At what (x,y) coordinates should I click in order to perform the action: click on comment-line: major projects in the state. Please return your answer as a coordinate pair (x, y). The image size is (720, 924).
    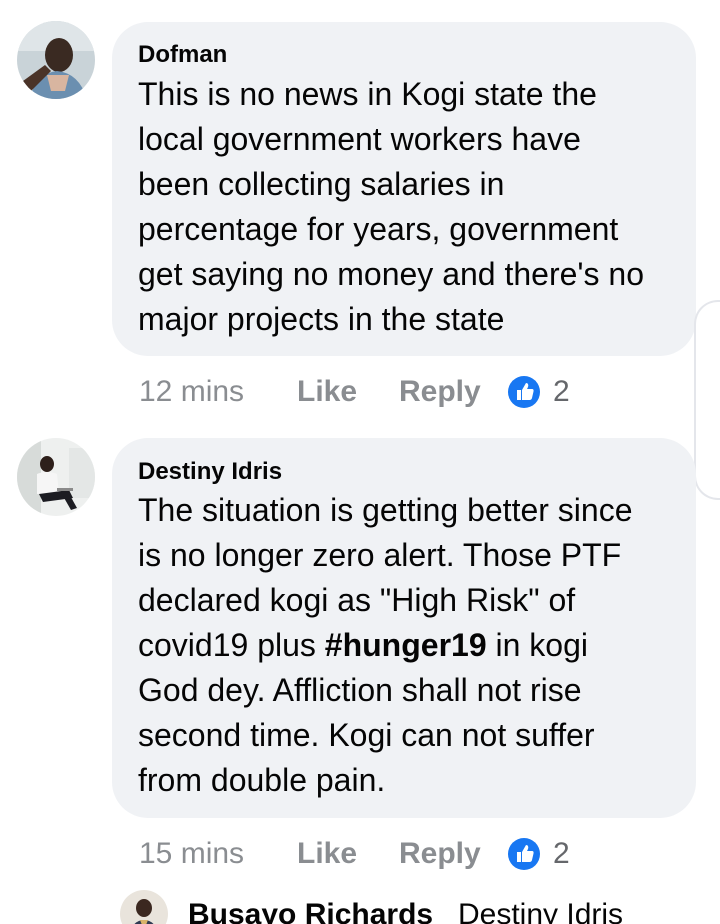
    Looking at the image, I should click on (321, 319).